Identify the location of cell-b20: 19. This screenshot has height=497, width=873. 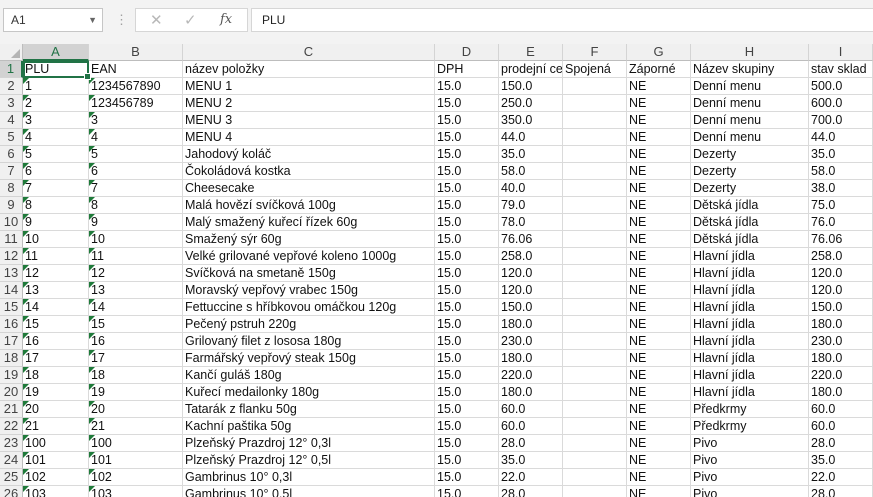
(136, 392).